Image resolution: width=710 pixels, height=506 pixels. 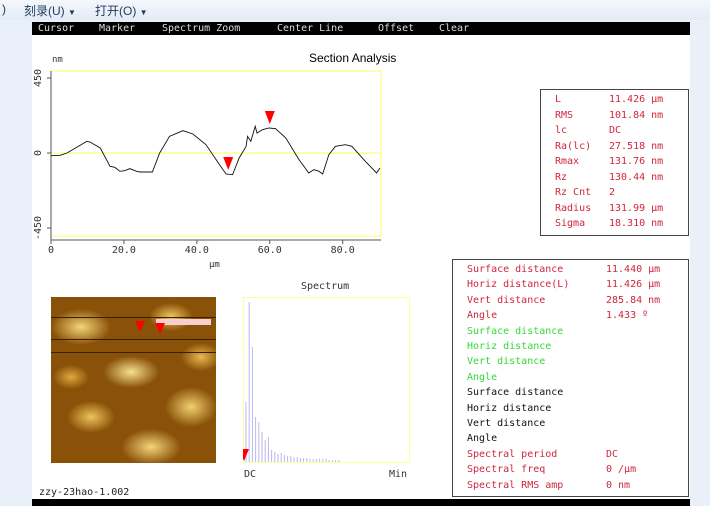 I want to click on measurement-label: Spectral period, so click(x=512, y=454).